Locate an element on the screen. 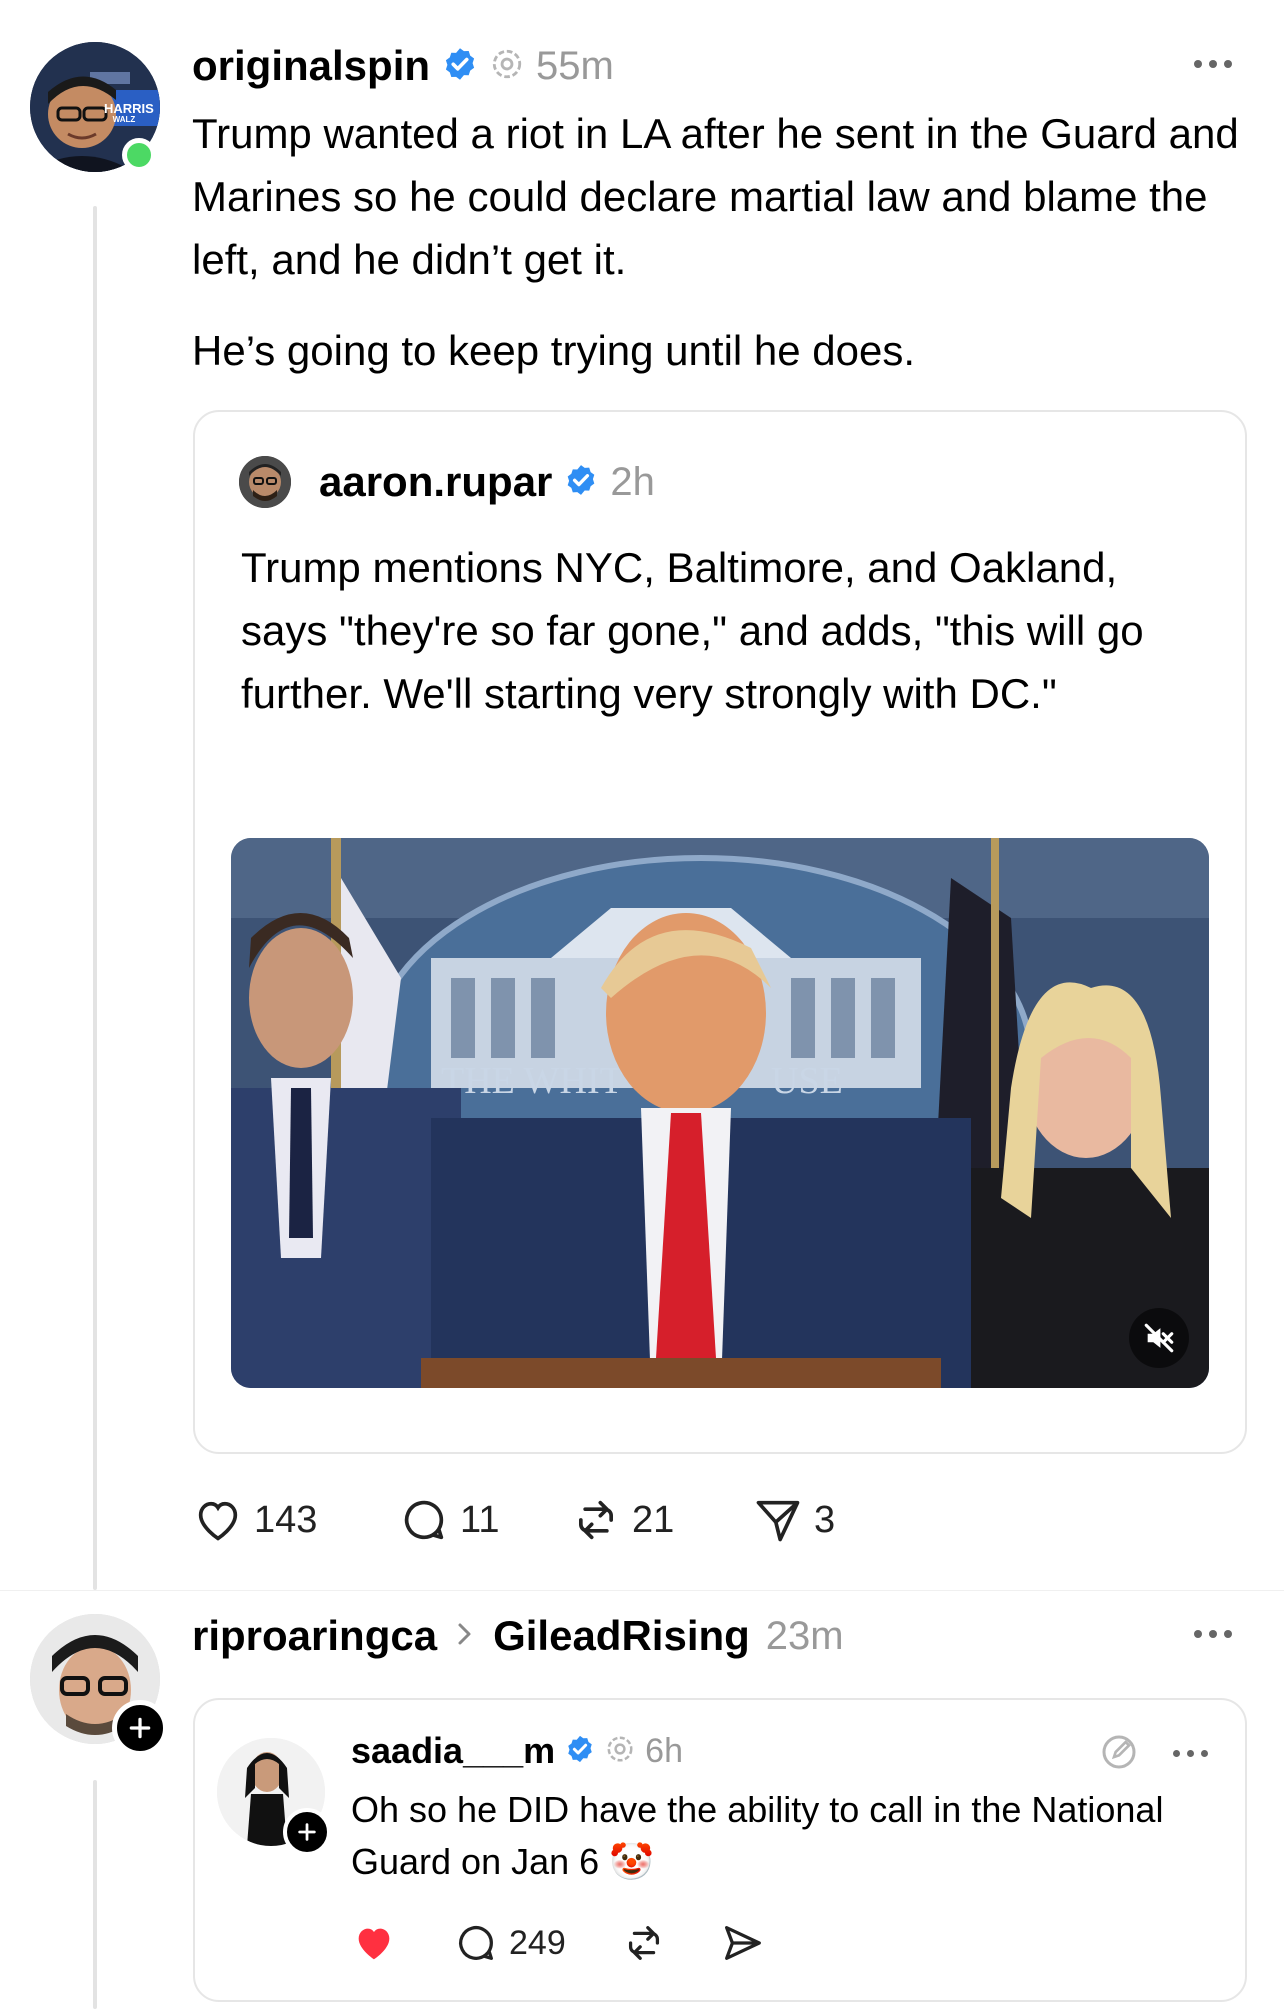  reply-count: 249 is located at coordinates (537, 1942).